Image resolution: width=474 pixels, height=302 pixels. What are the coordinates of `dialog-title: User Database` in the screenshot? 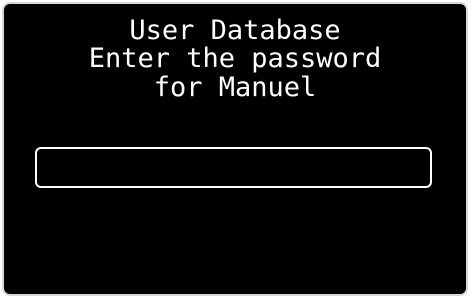 It's located at (235, 30).